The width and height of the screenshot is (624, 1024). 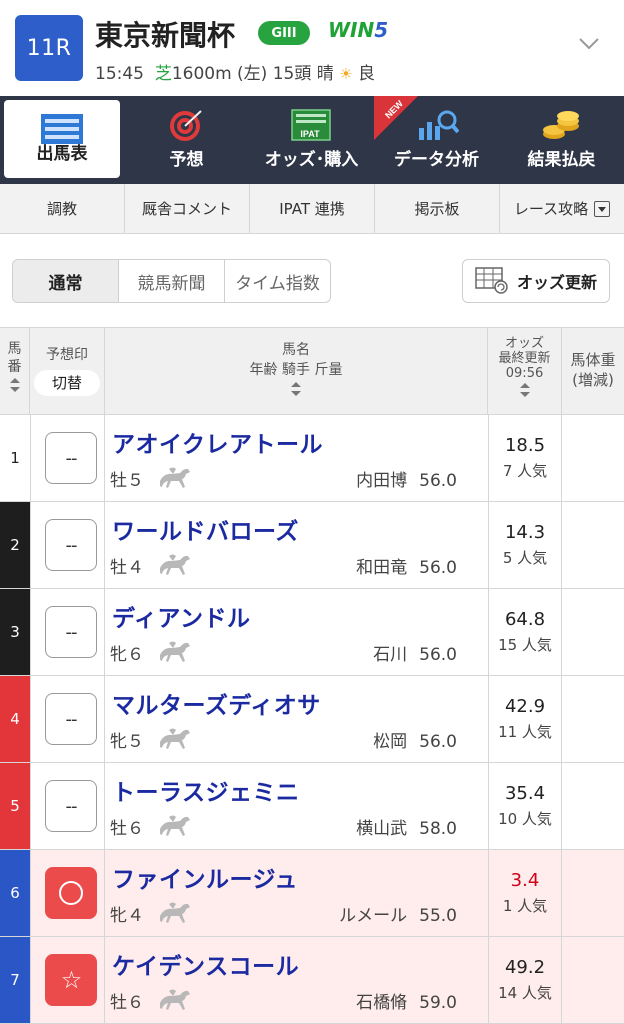 I want to click on odds-update-button: オッズ更新, so click(x=536, y=281).